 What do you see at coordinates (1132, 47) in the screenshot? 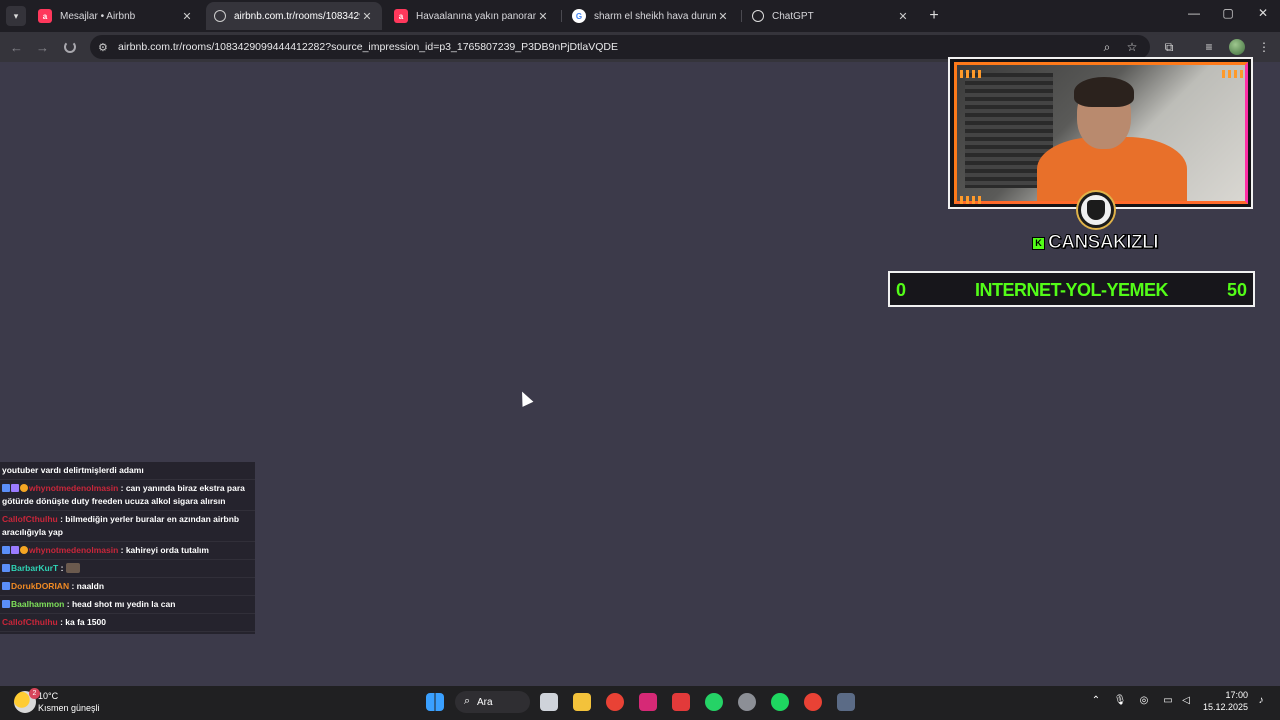
I see `bookmark-star-icon: ☆` at bounding box center [1132, 47].